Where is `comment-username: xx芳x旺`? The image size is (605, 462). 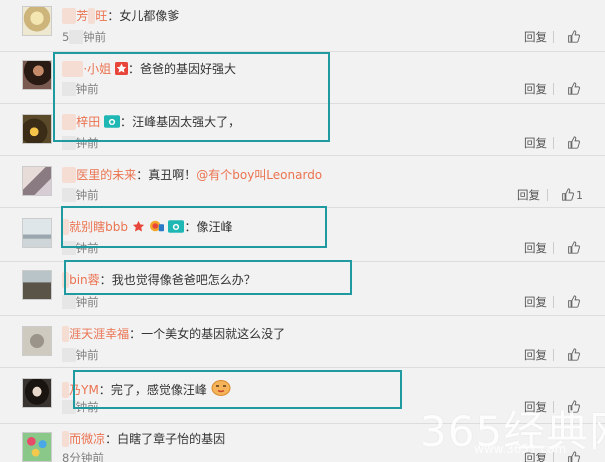
comment-username: xx芳x旺 is located at coordinates (84, 16).